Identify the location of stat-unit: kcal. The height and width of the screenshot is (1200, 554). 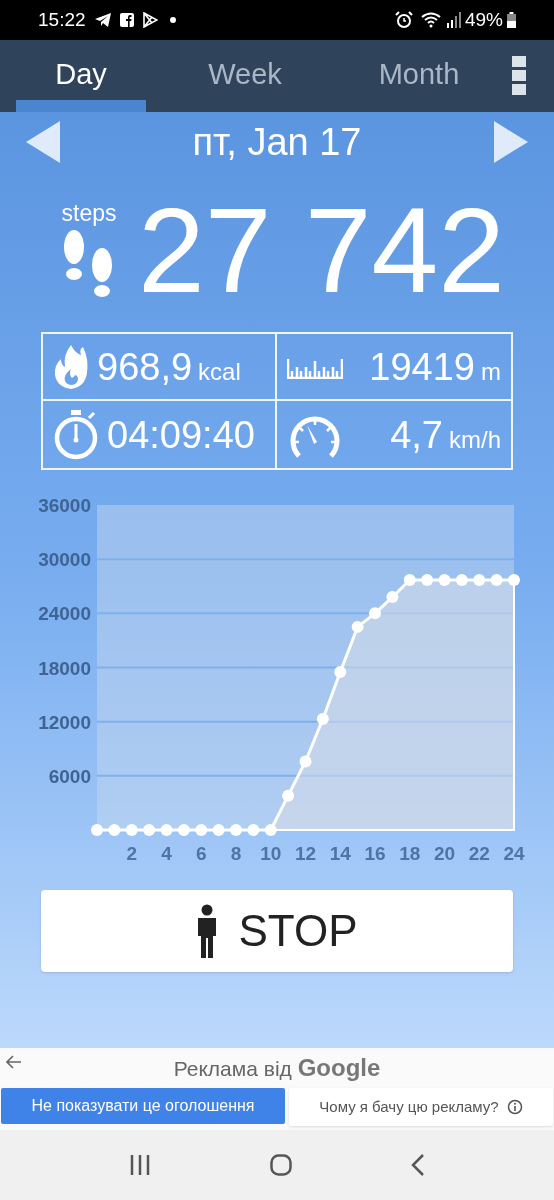
(219, 371).